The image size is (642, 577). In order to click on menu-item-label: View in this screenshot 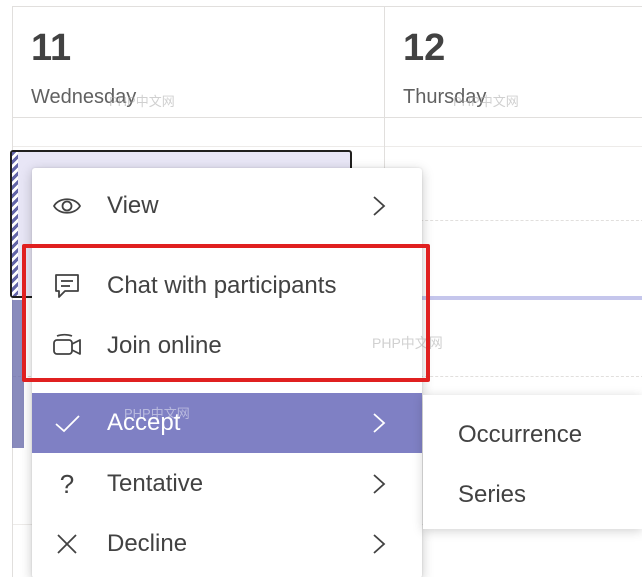, I will do `click(133, 205)`.